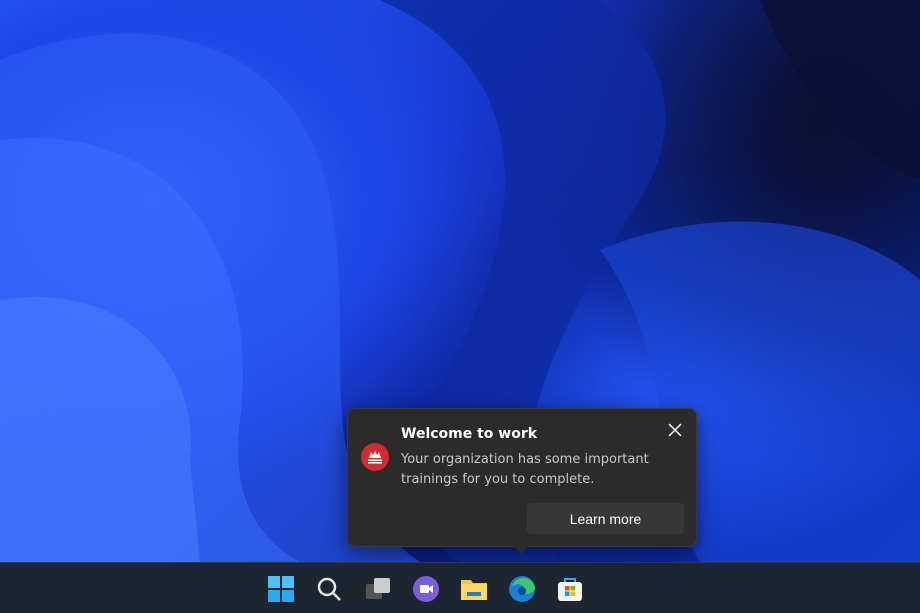 The height and width of the screenshot is (613, 920). I want to click on windows-logo-icon, so click(281, 589).